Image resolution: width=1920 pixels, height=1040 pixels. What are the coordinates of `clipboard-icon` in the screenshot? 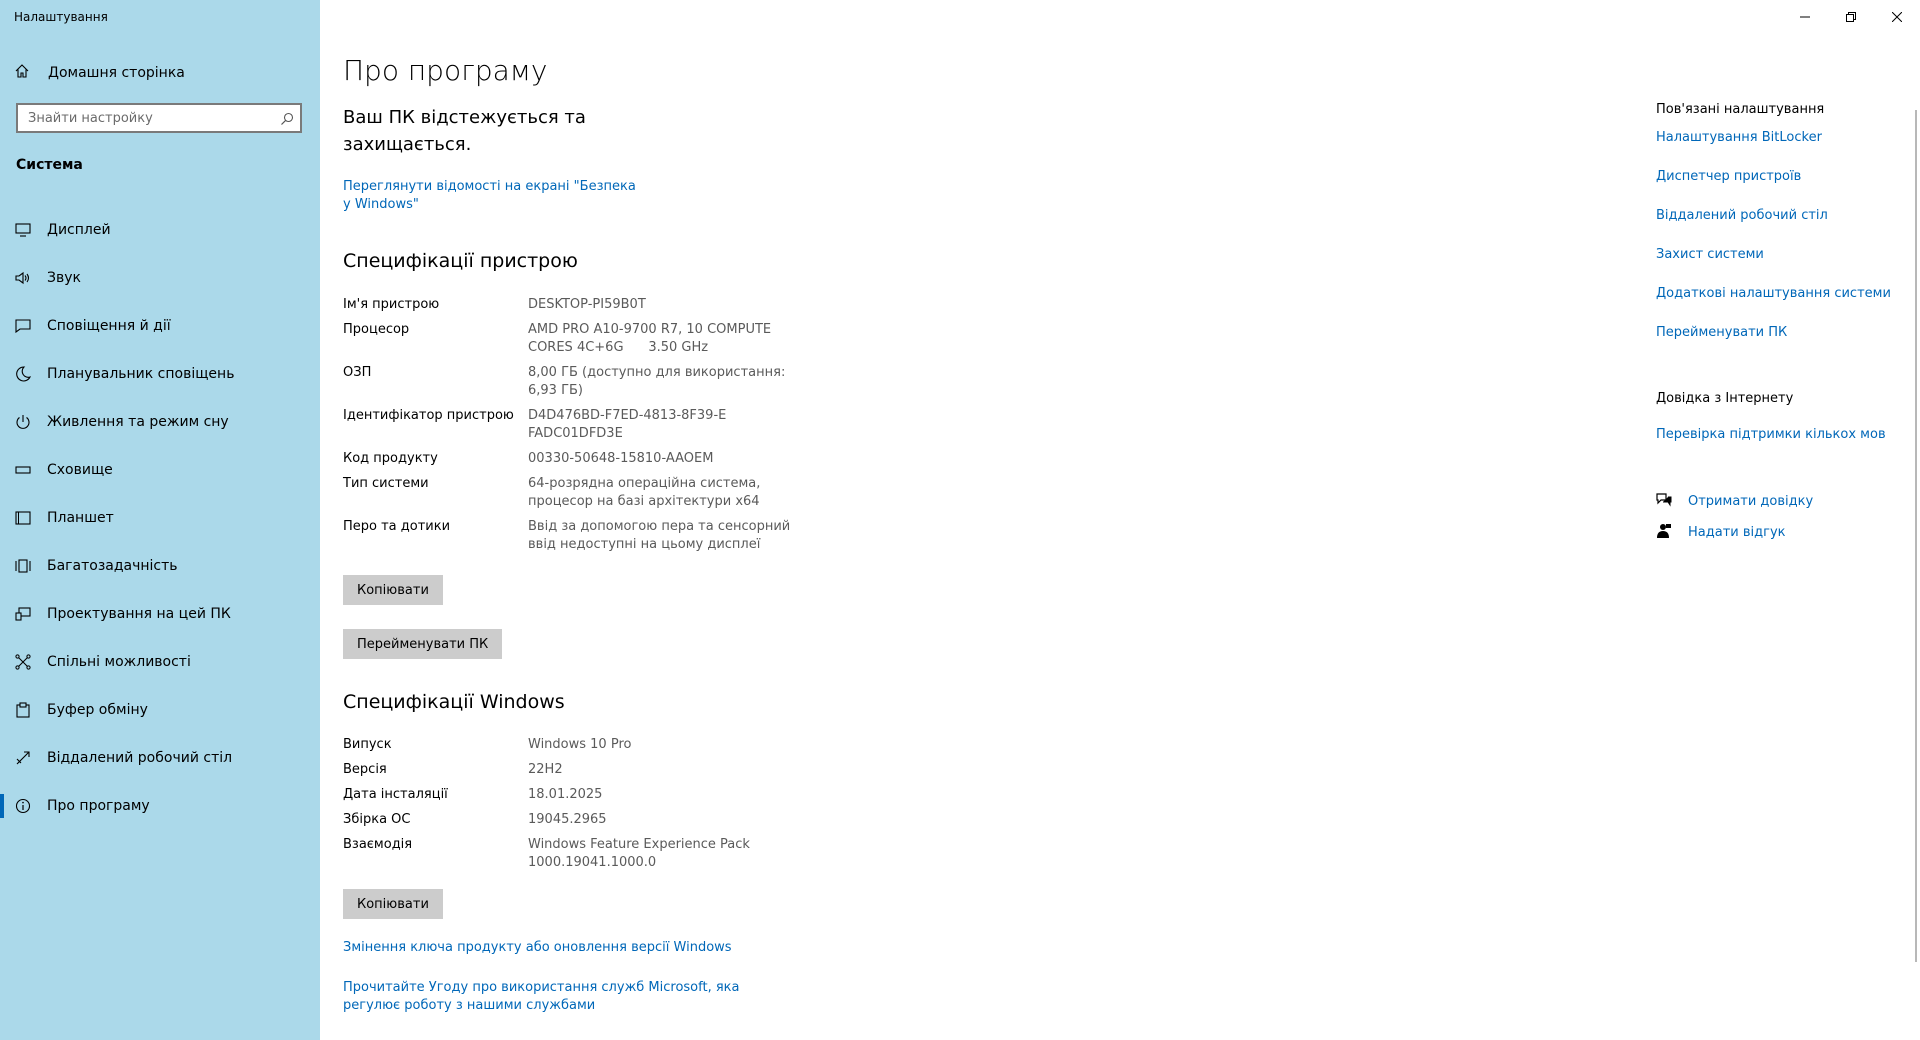 It's located at (23, 710).